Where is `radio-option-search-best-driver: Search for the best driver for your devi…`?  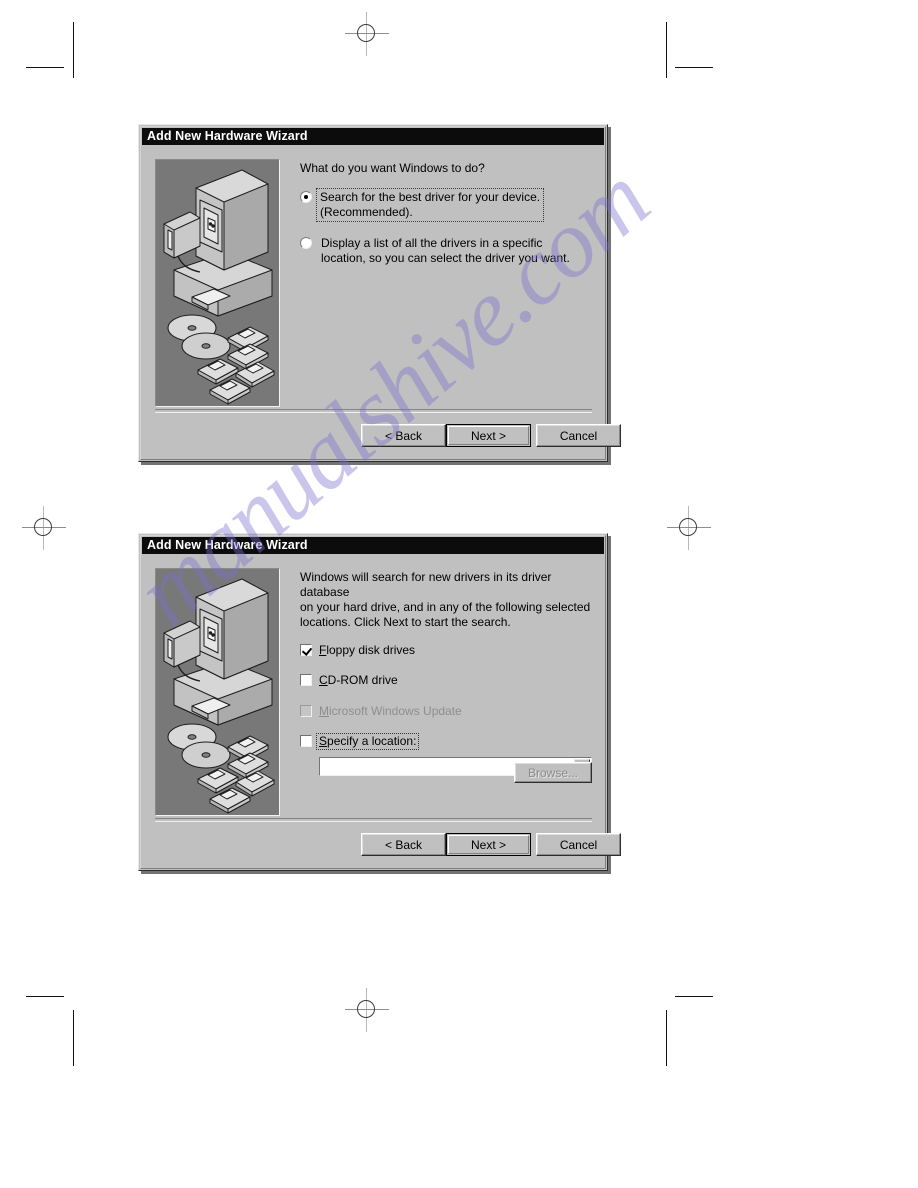 radio-option-search-best-driver: Search for the best driver for your devi… is located at coordinates (446, 205).